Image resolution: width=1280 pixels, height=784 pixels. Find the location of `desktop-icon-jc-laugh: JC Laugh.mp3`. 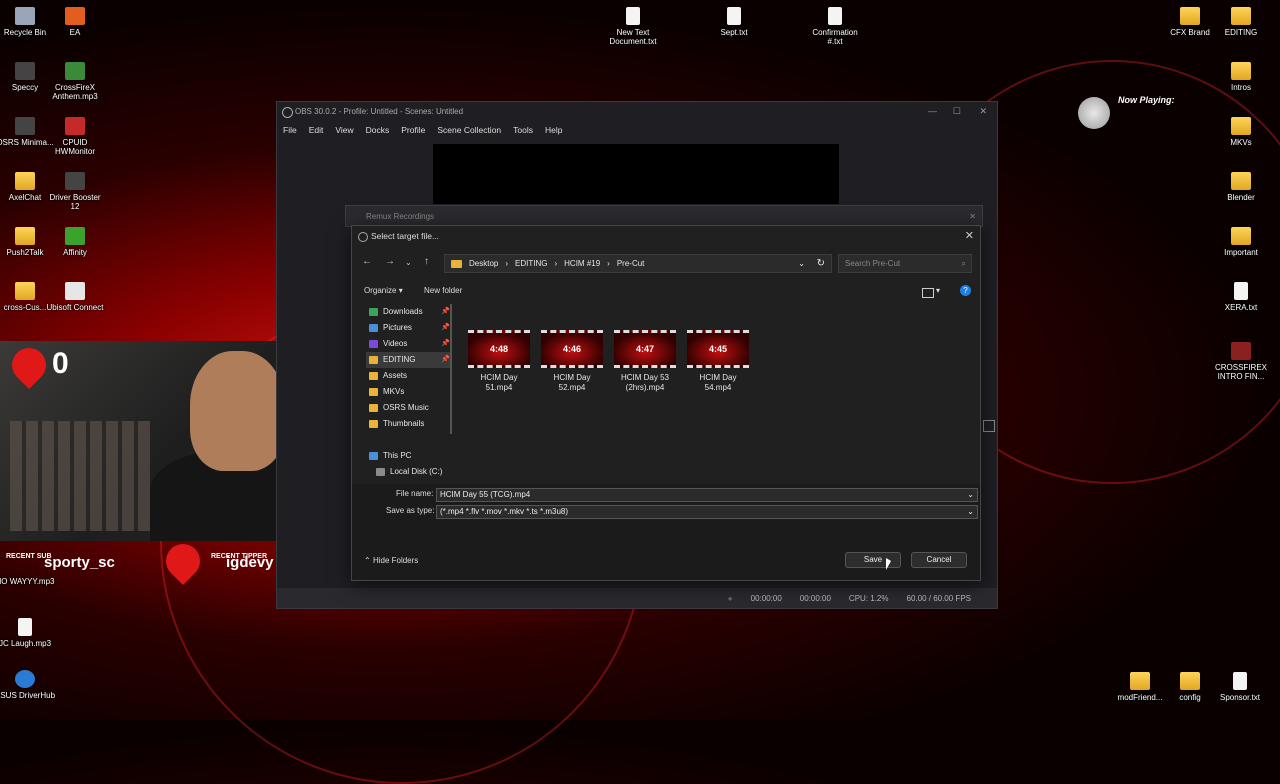

desktop-icon-jc-laugh: JC Laugh.mp3 is located at coordinates (27, 633).